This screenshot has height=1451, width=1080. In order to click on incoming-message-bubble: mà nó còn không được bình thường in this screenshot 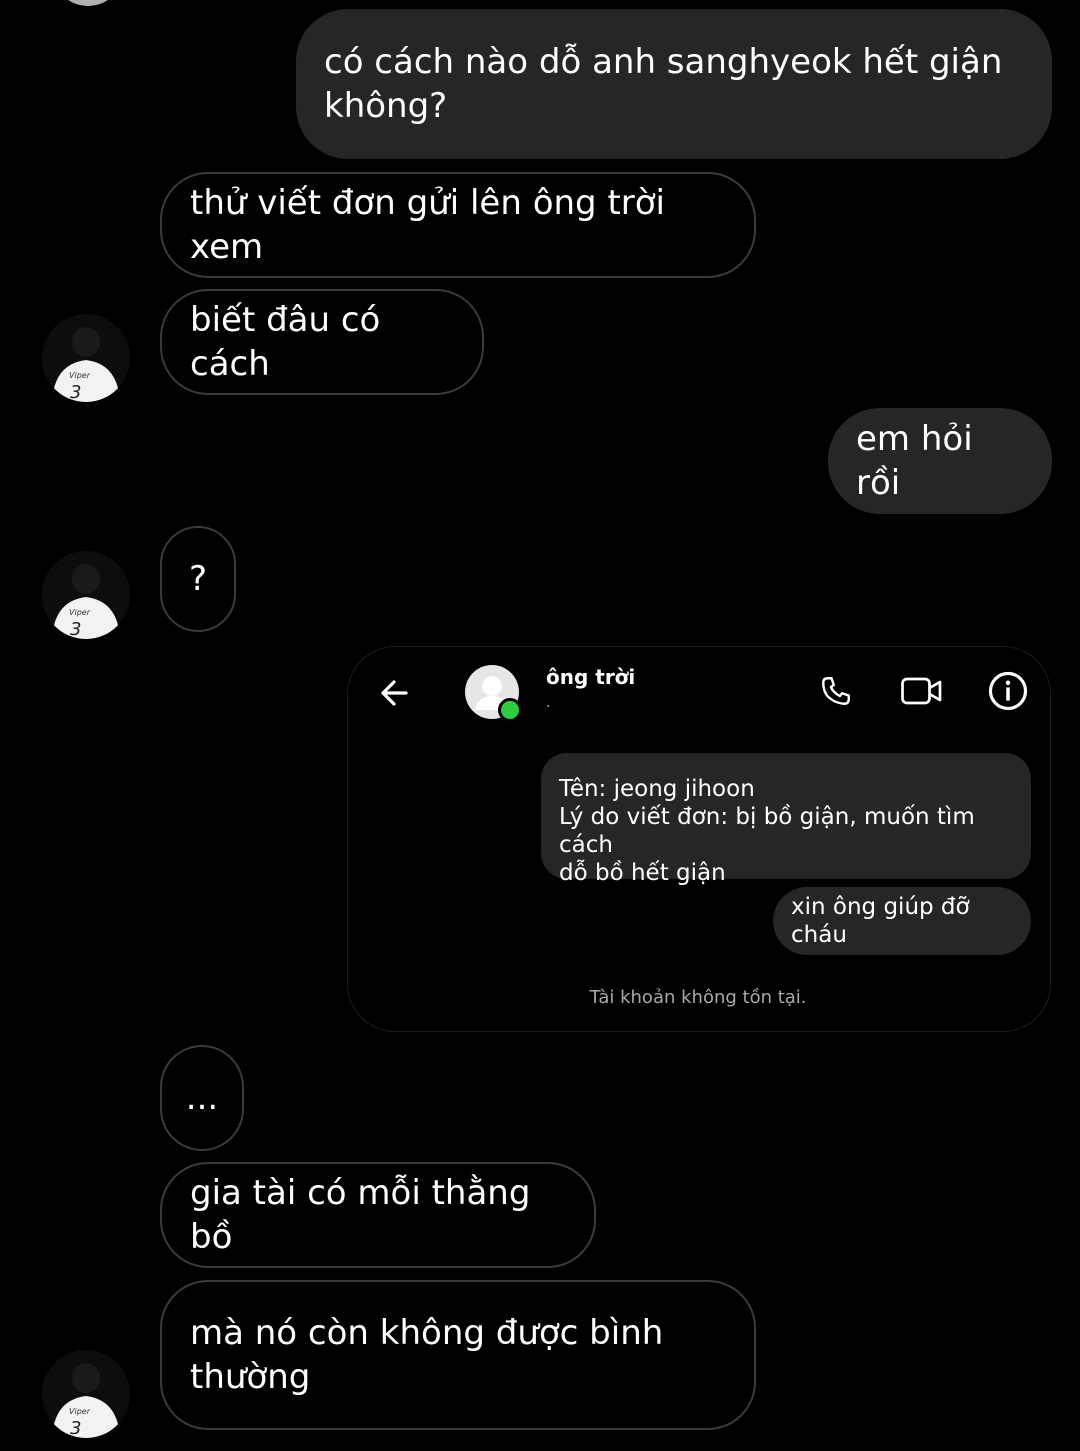, I will do `click(458, 1355)`.